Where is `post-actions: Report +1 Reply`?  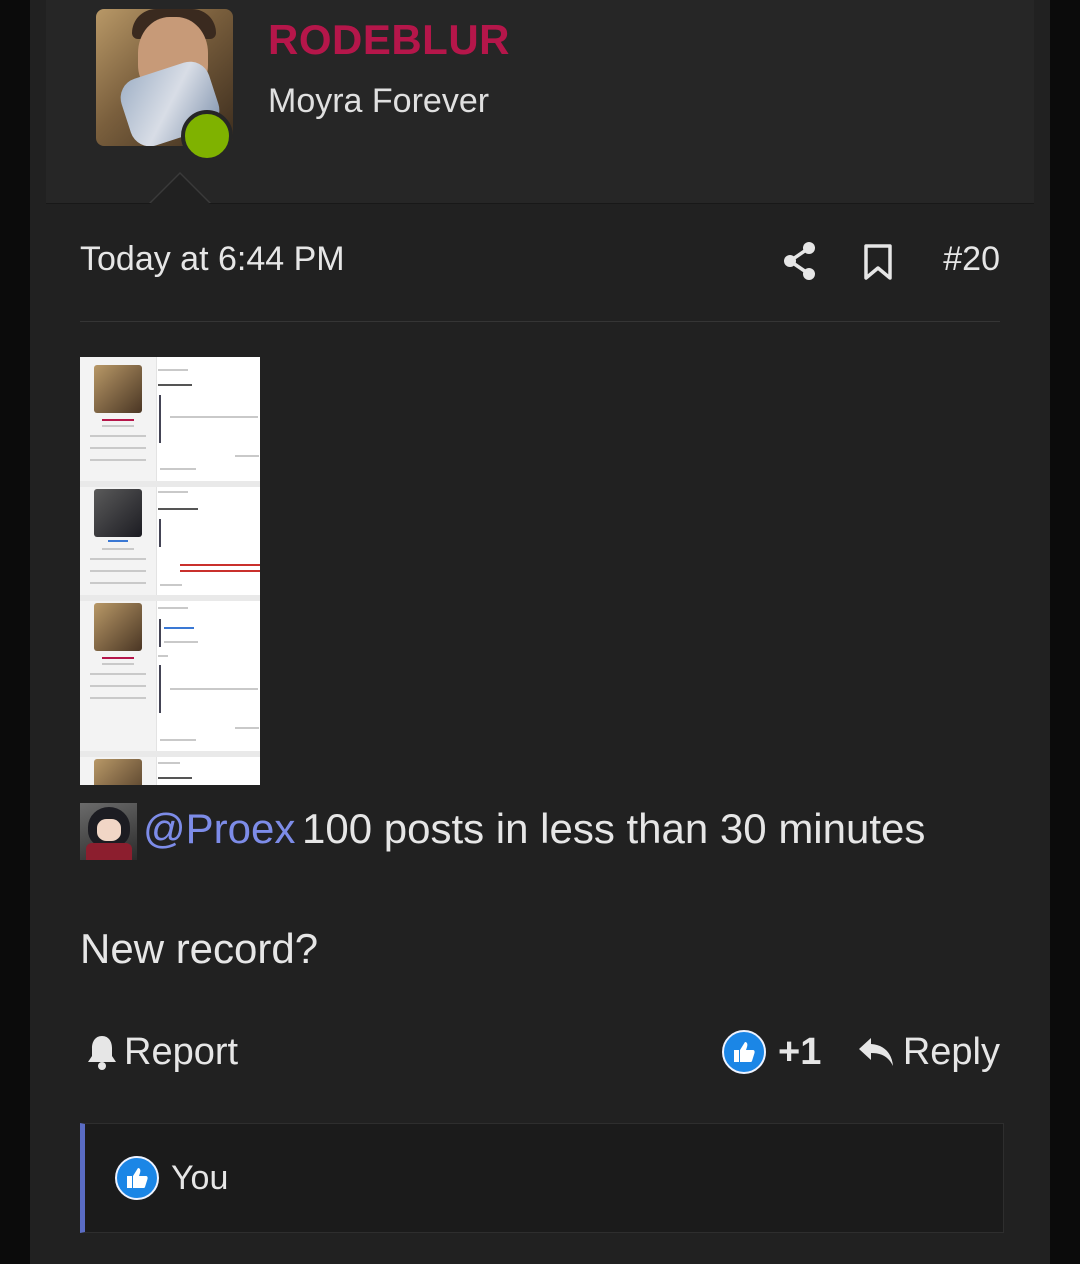
post-actions: Report +1 Reply is located at coordinates (540, 1052).